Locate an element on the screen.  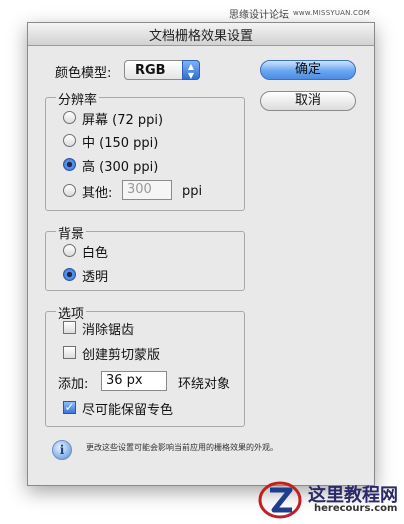
clipping-mask-label: 创建剪切蒙版 is located at coordinates (121, 355).